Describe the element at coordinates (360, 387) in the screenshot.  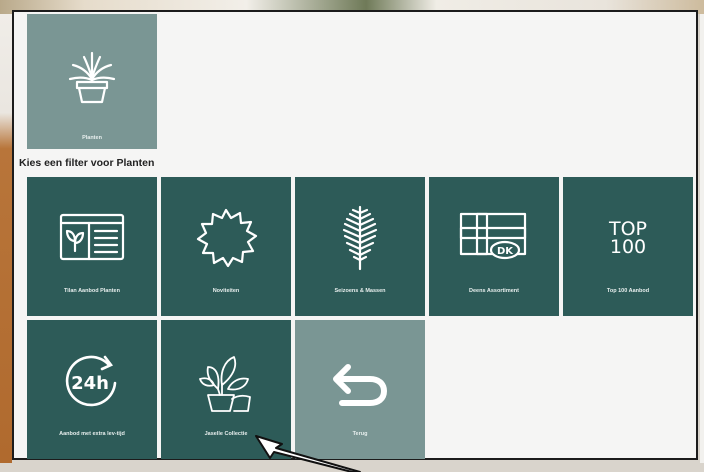
I see `back-arrow-icon` at that location.